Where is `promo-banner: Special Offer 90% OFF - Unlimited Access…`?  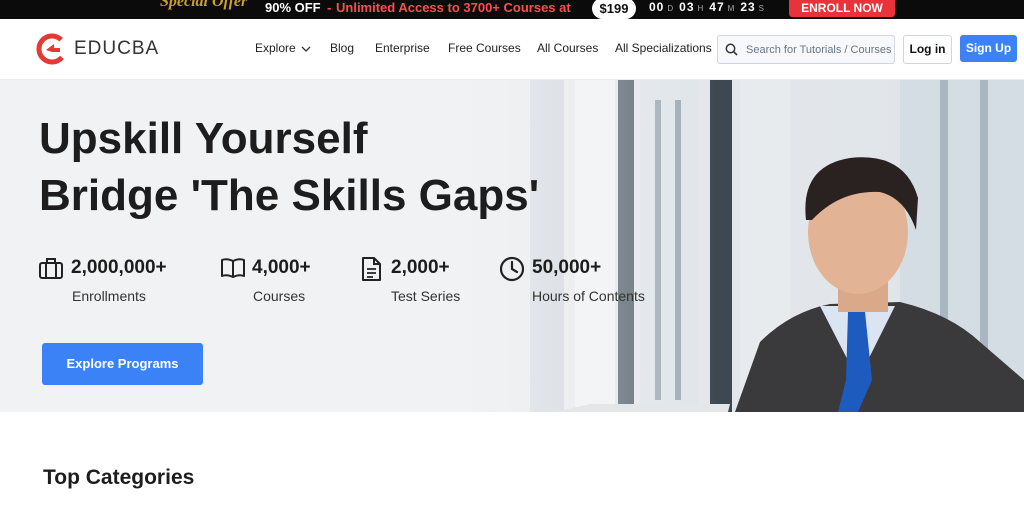 promo-banner: Special Offer 90% OFF - Unlimited Access… is located at coordinates (512, 9).